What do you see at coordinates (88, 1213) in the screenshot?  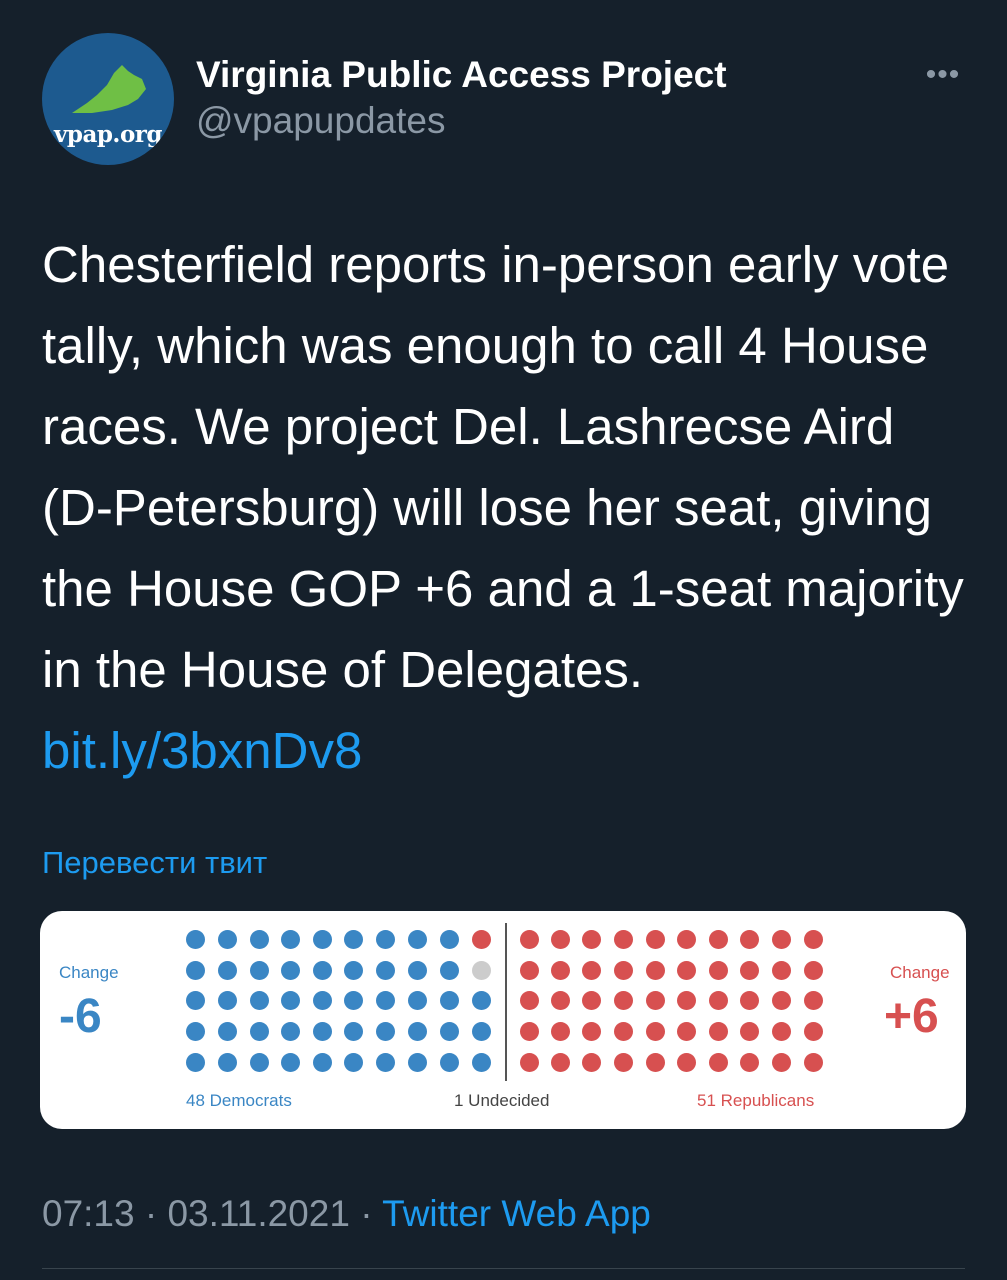 I see `tweet-time: 07:13` at bounding box center [88, 1213].